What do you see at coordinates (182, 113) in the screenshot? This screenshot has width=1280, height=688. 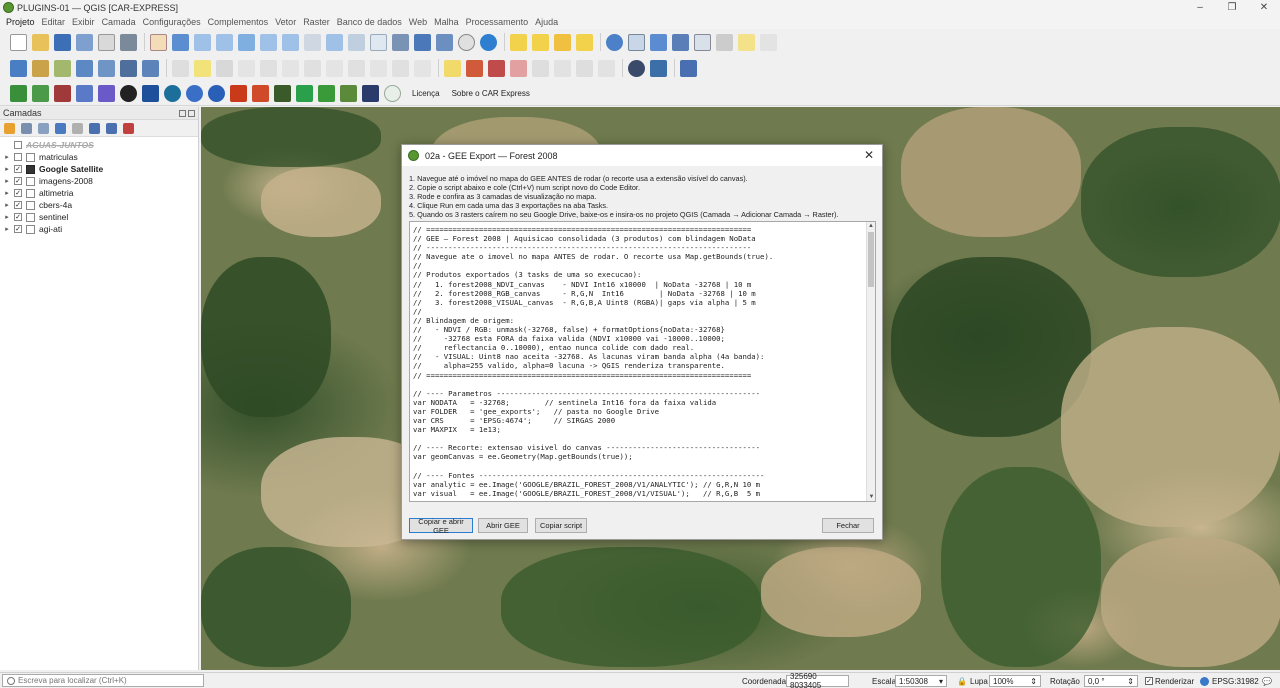 I see `float-panel-icon` at bounding box center [182, 113].